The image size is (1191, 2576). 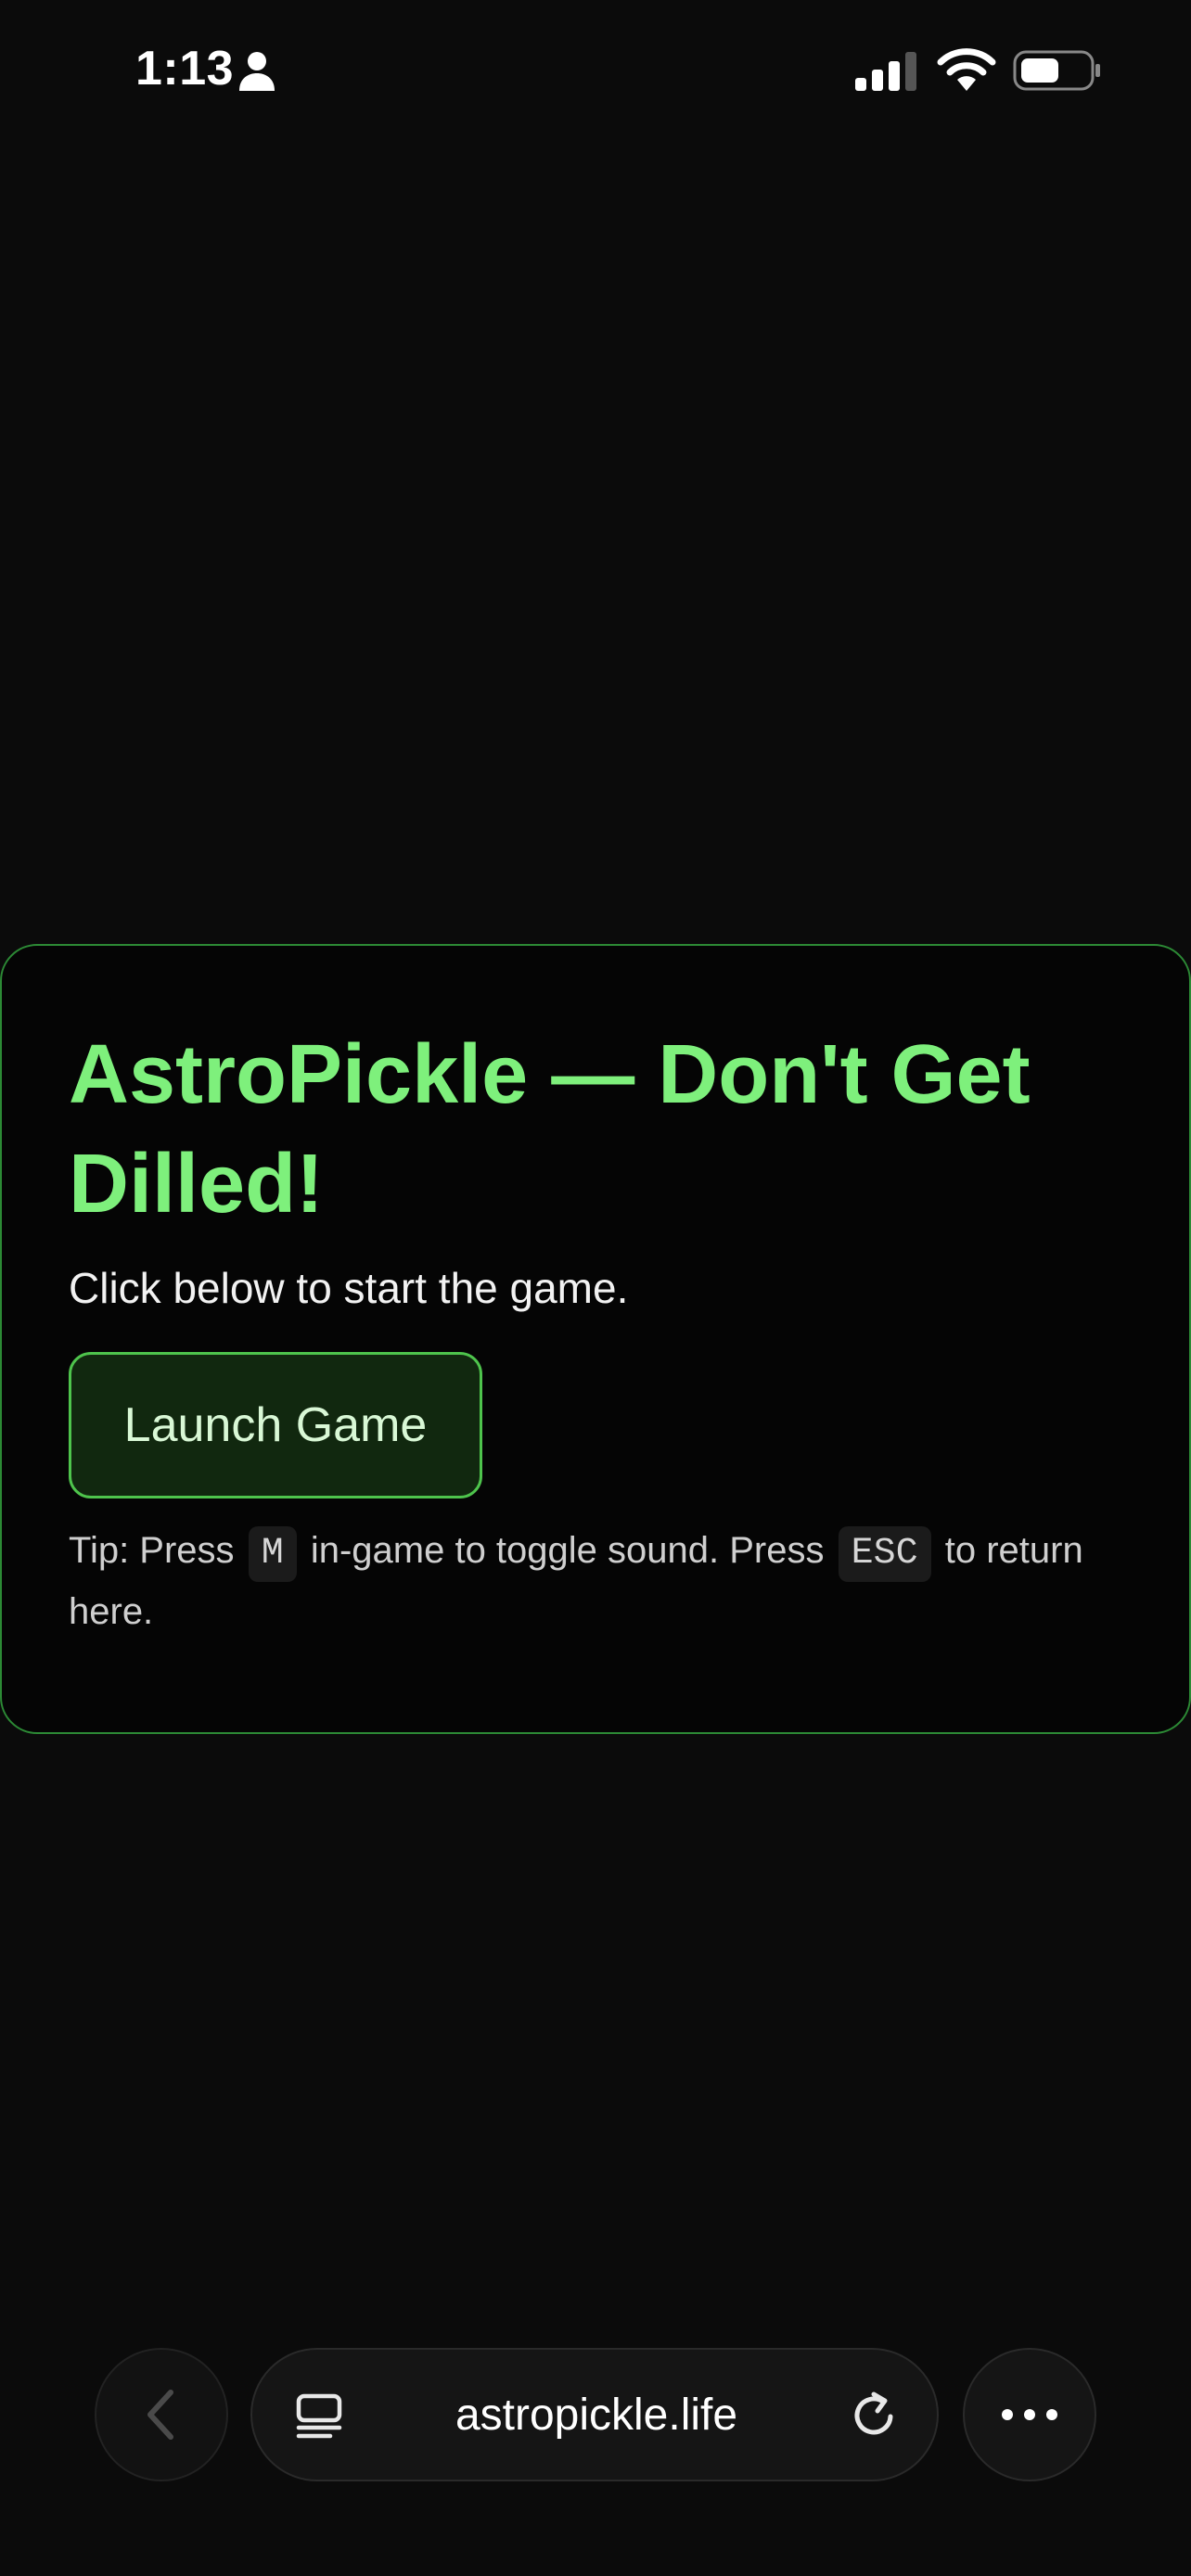 I want to click on battery-icon, so click(x=1056, y=71).